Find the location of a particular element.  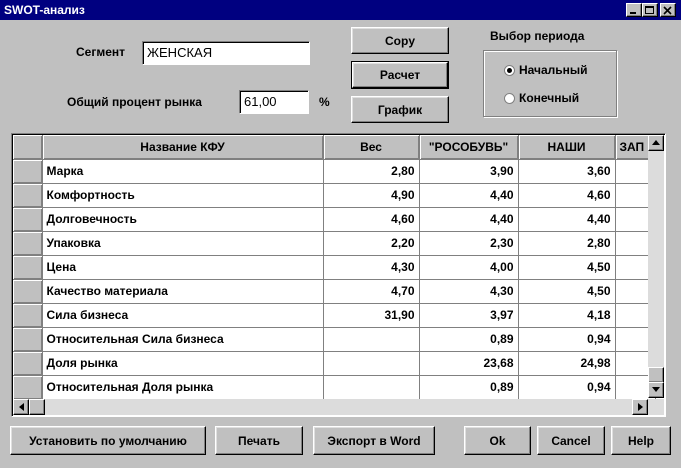

value-cell: 4,00 is located at coordinates (469, 267).